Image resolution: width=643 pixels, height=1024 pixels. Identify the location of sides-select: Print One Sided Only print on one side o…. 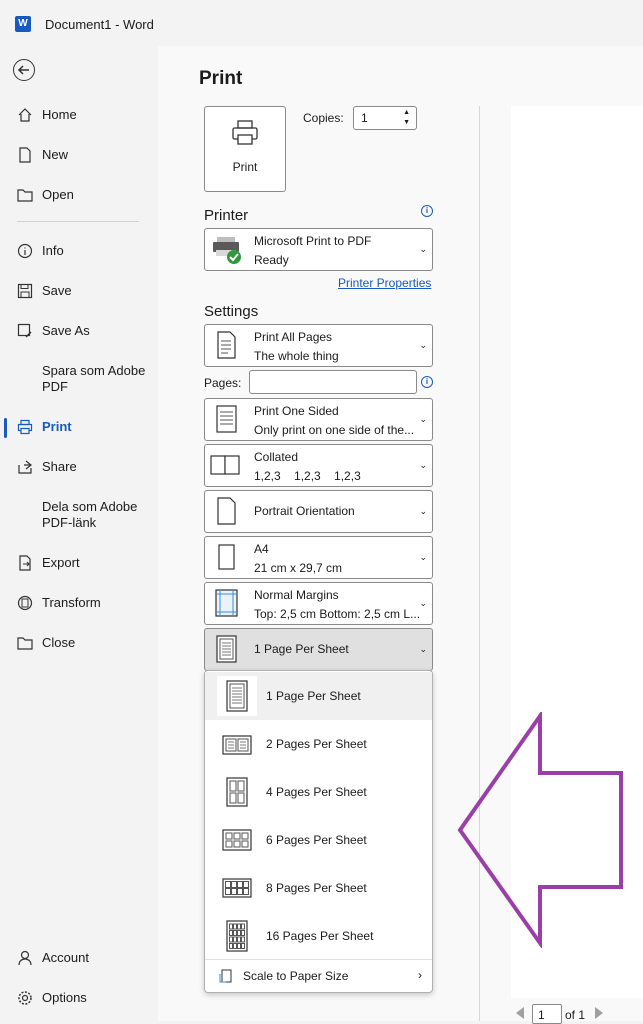
(318, 419).